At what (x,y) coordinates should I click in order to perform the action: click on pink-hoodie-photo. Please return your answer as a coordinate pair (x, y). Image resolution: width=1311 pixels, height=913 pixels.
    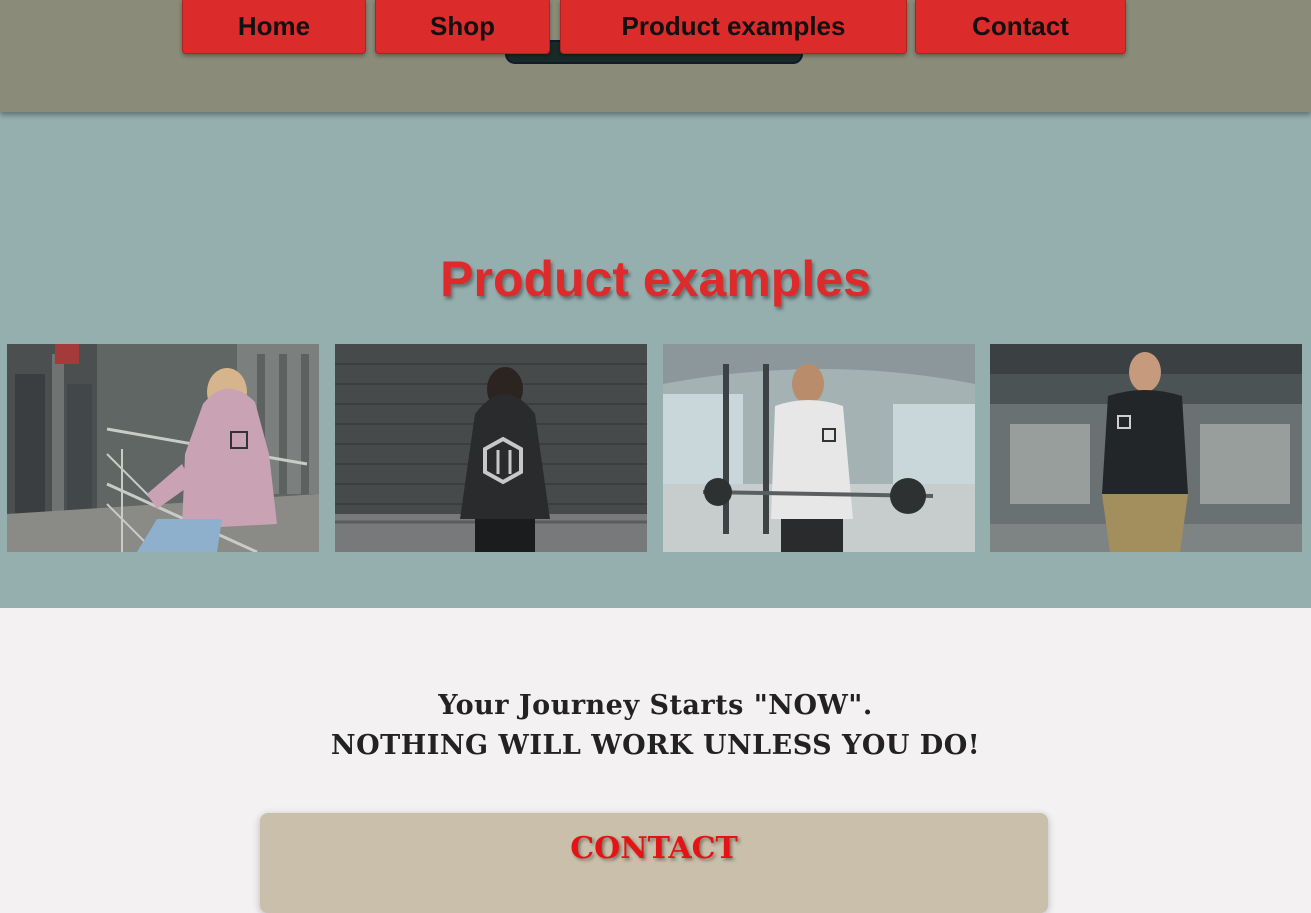
    Looking at the image, I should click on (163, 448).